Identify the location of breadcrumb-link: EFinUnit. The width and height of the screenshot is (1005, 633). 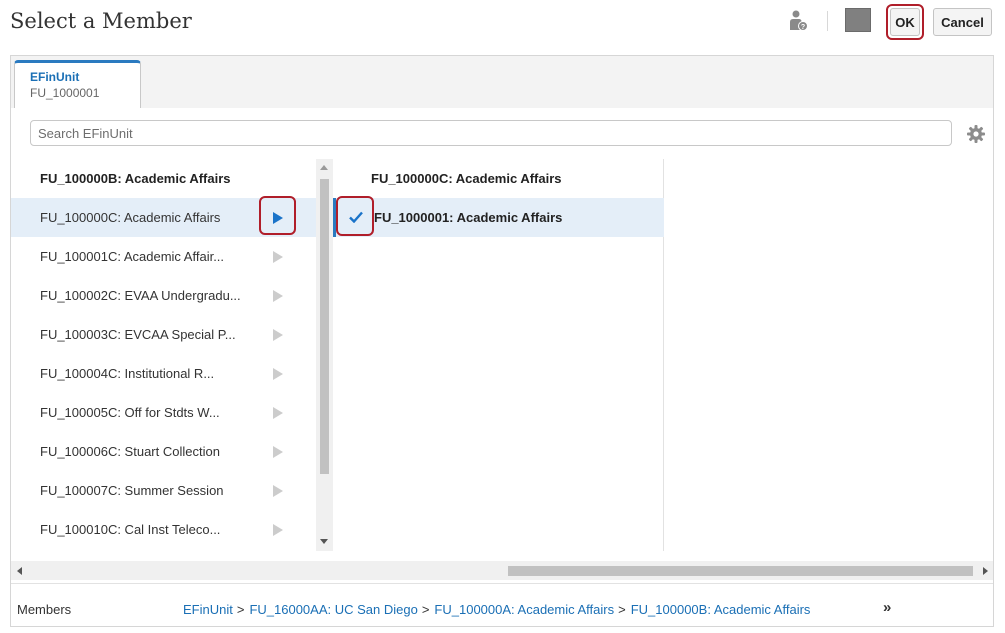
(208, 609).